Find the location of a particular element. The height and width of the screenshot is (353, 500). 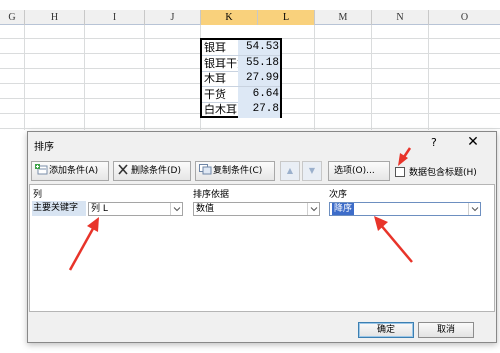

column-header-h: H is located at coordinates (55, 17).